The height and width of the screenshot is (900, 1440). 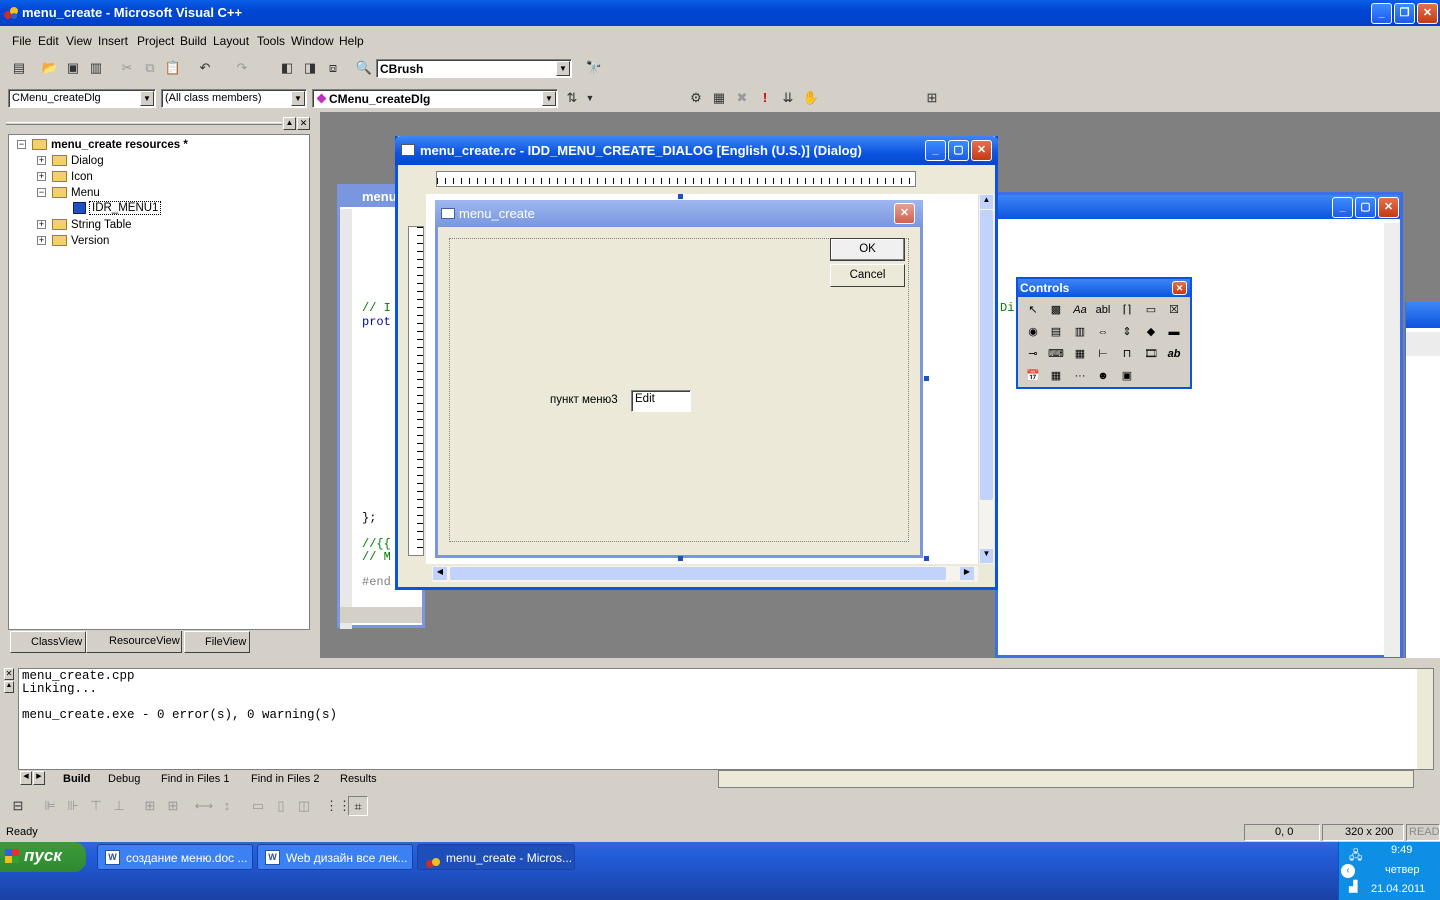 What do you see at coordinates (77, 779) in the screenshot?
I see `tab-build: Build` at bounding box center [77, 779].